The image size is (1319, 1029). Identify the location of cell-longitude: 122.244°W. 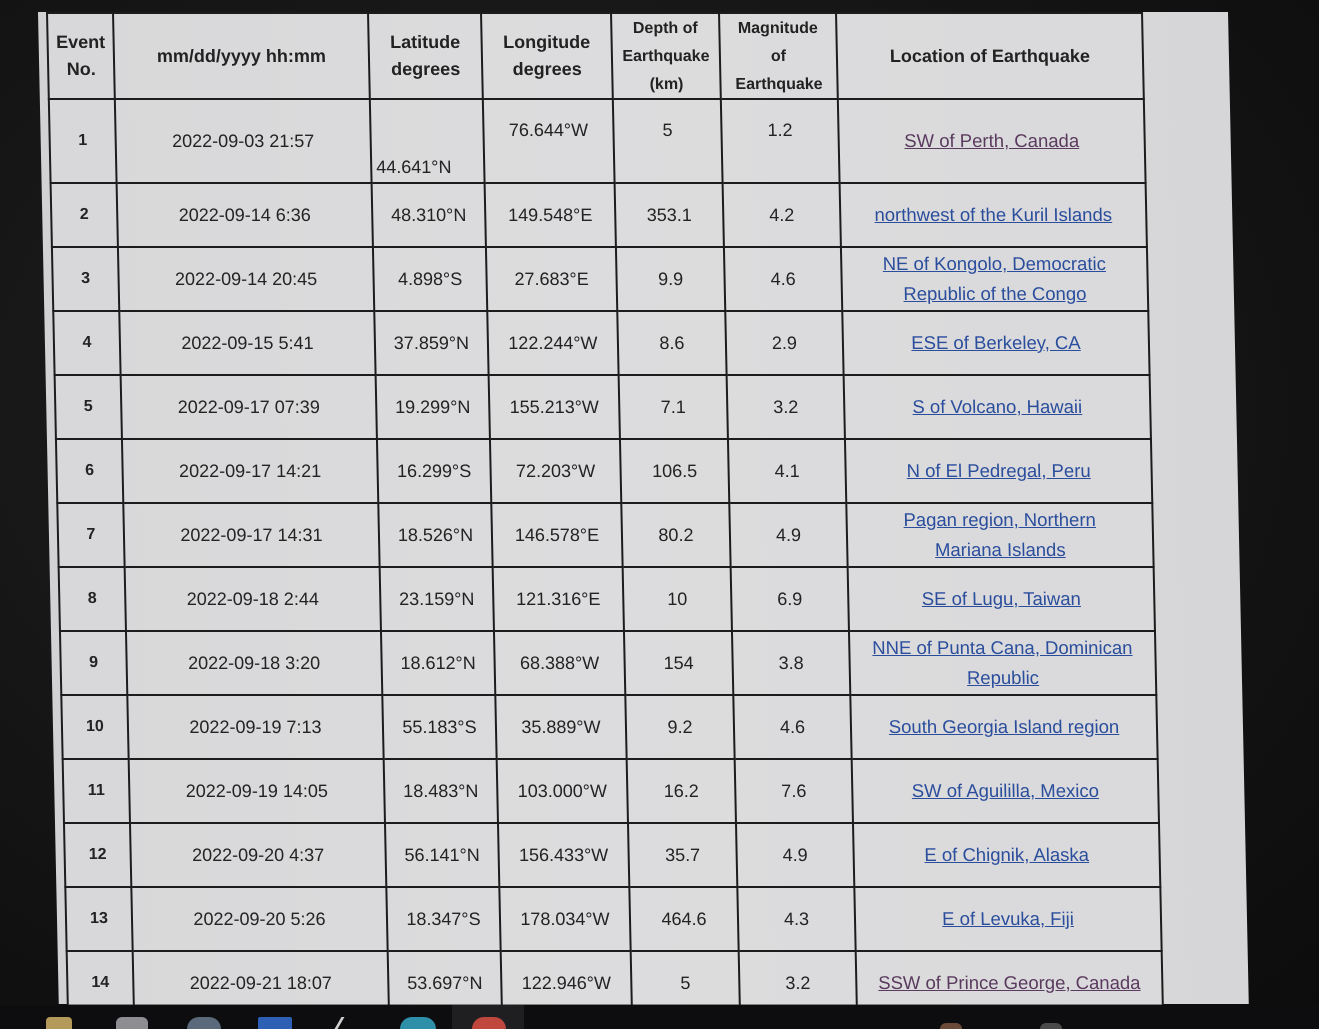
(553, 343).